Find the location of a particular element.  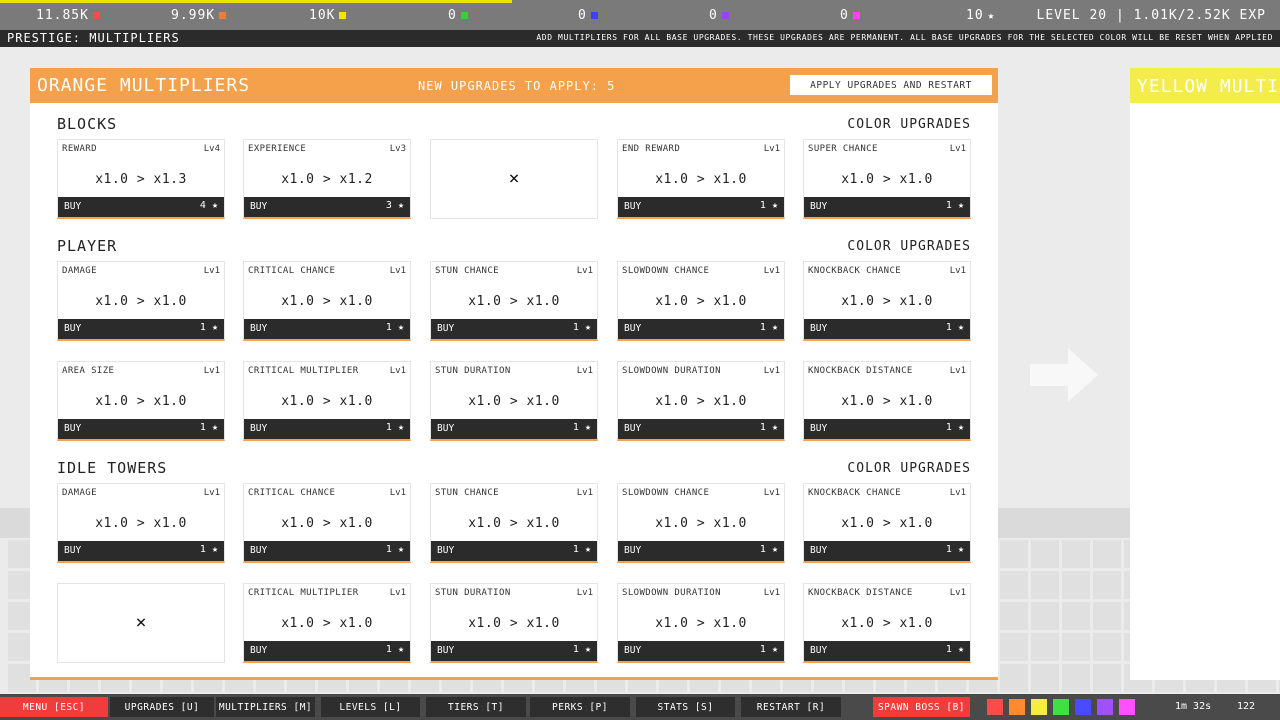

resource-counter: 0 is located at coordinates (719, 15).